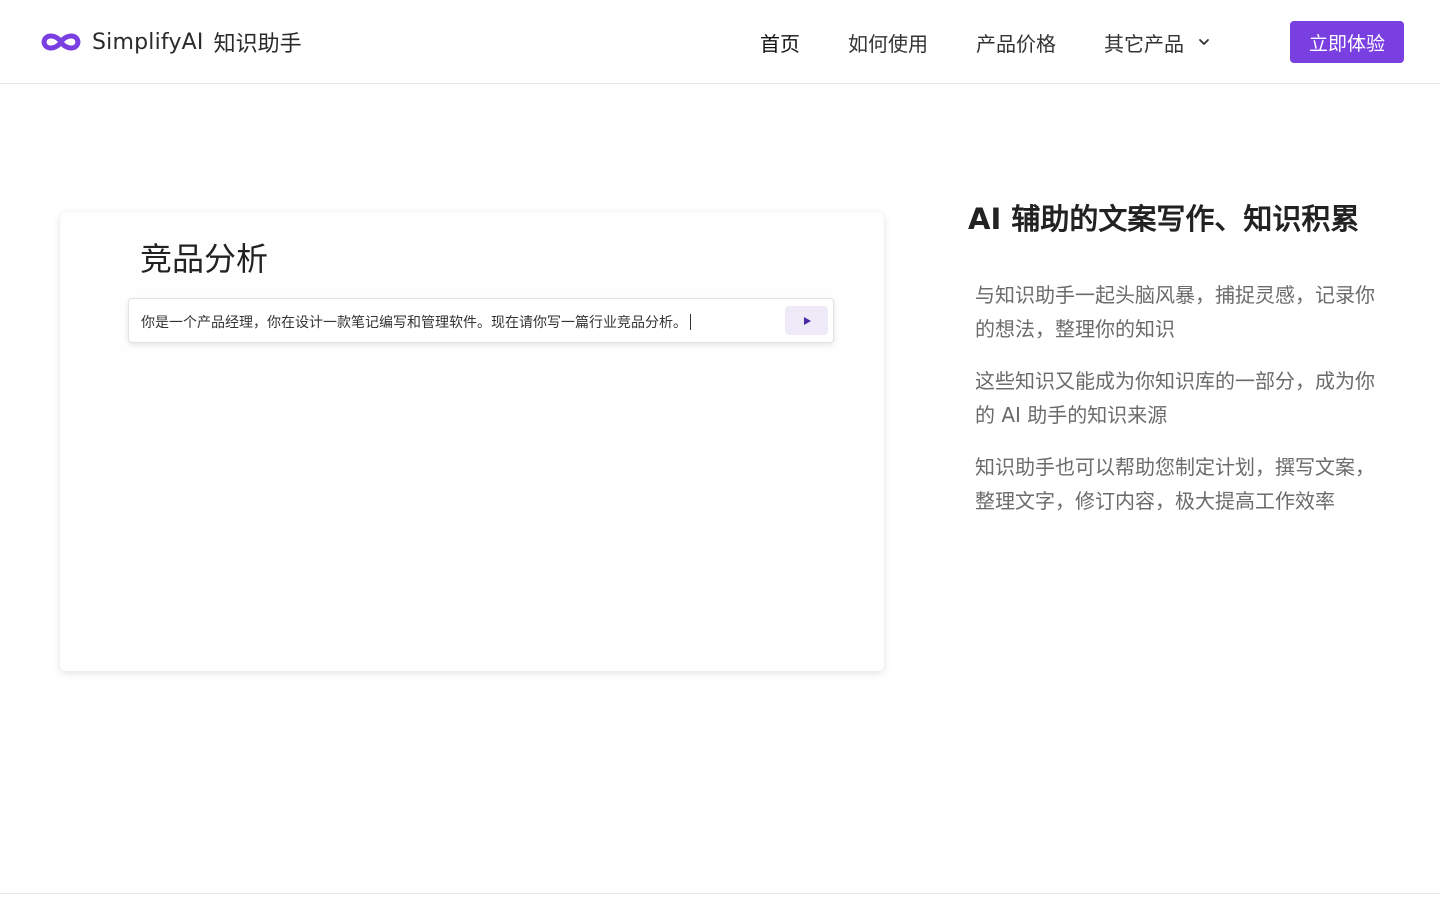 This screenshot has height=900, width=1440. Describe the element at coordinates (257, 44) in the screenshot. I see `brand-product-name: 知识助手` at that location.